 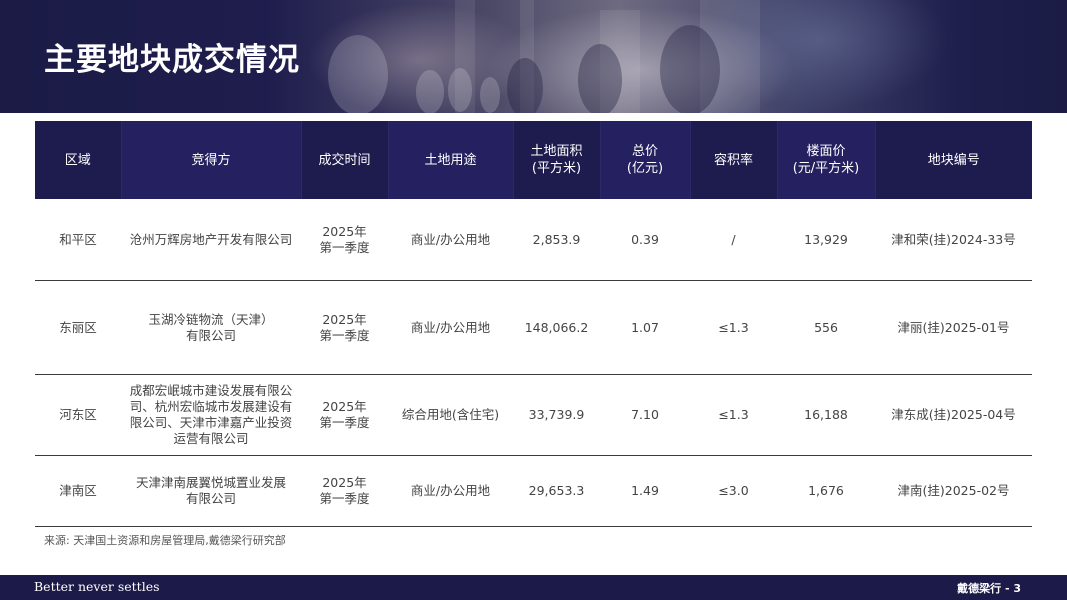 What do you see at coordinates (172, 60) in the screenshot?
I see `page-title: 主要地块成交情况` at bounding box center [172, 60].